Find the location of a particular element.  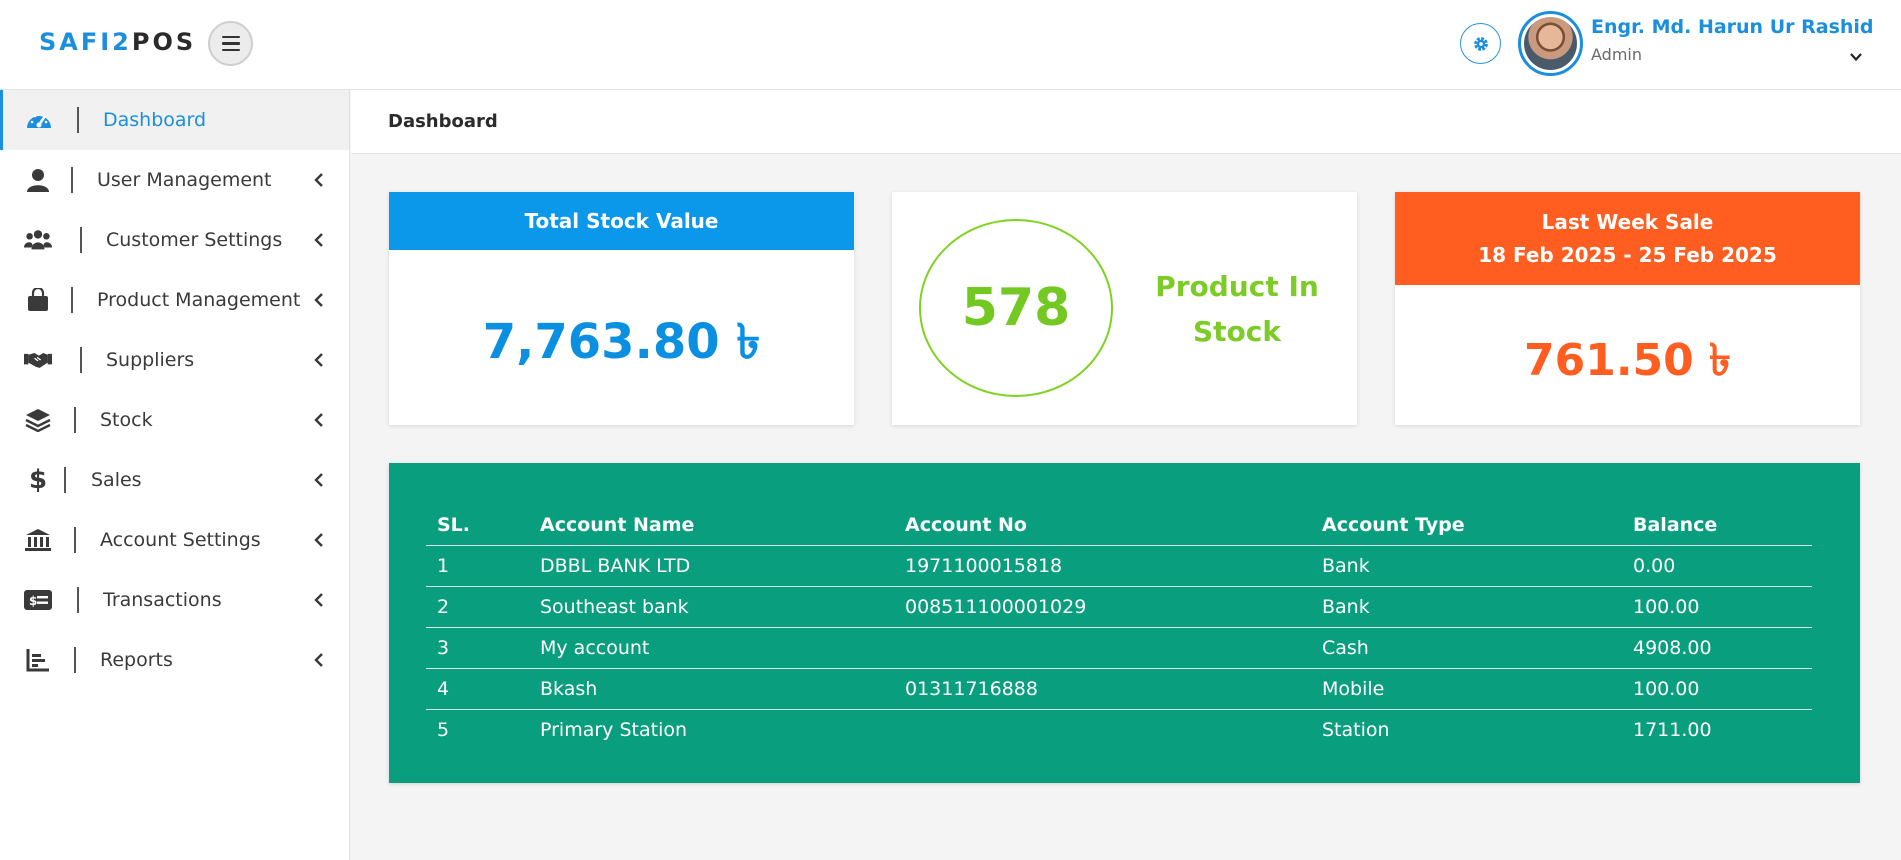

sidebar-item-stock: Stock is located at coordinates (174, 420).